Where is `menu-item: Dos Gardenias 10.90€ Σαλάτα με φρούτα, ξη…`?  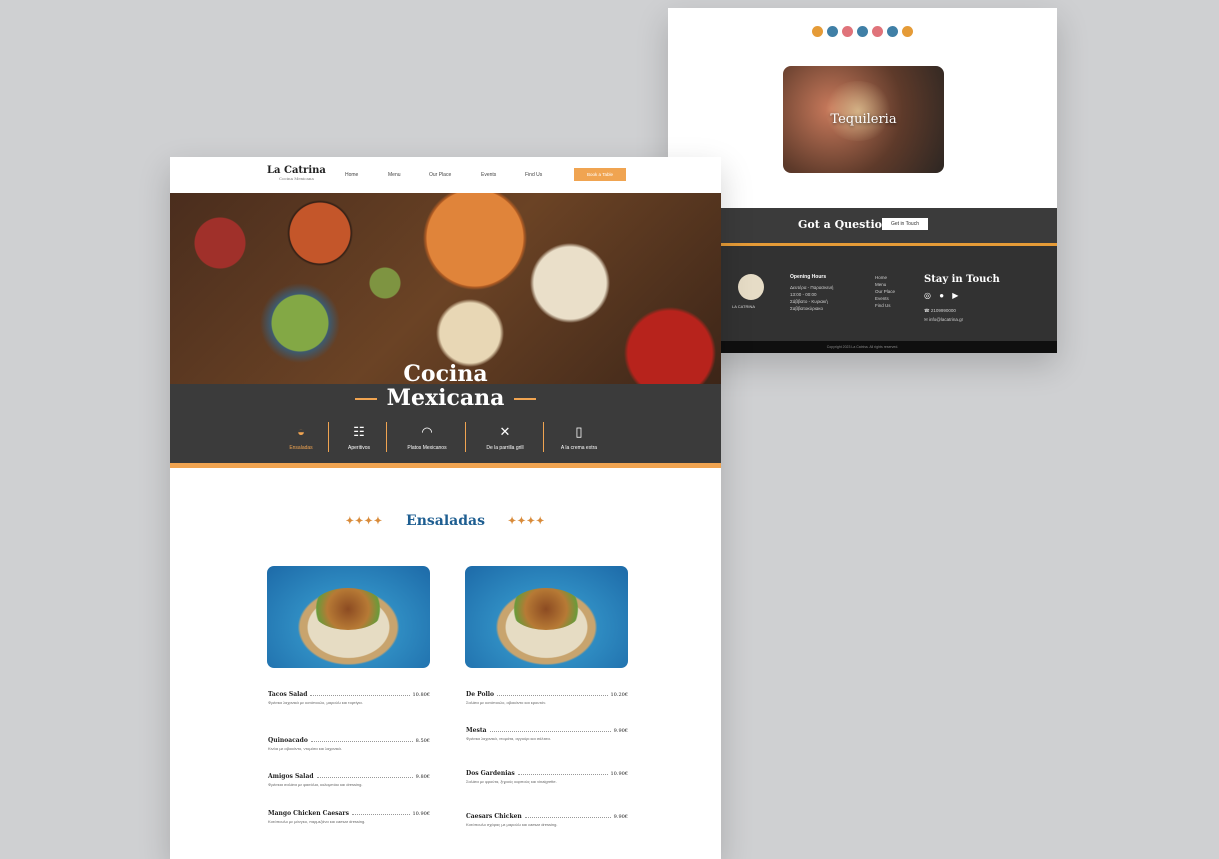
menu-item: Dos Gardenias 10.90€ Σαλάτα με φρούτα, ξη… is located at coordinates (547, 777).